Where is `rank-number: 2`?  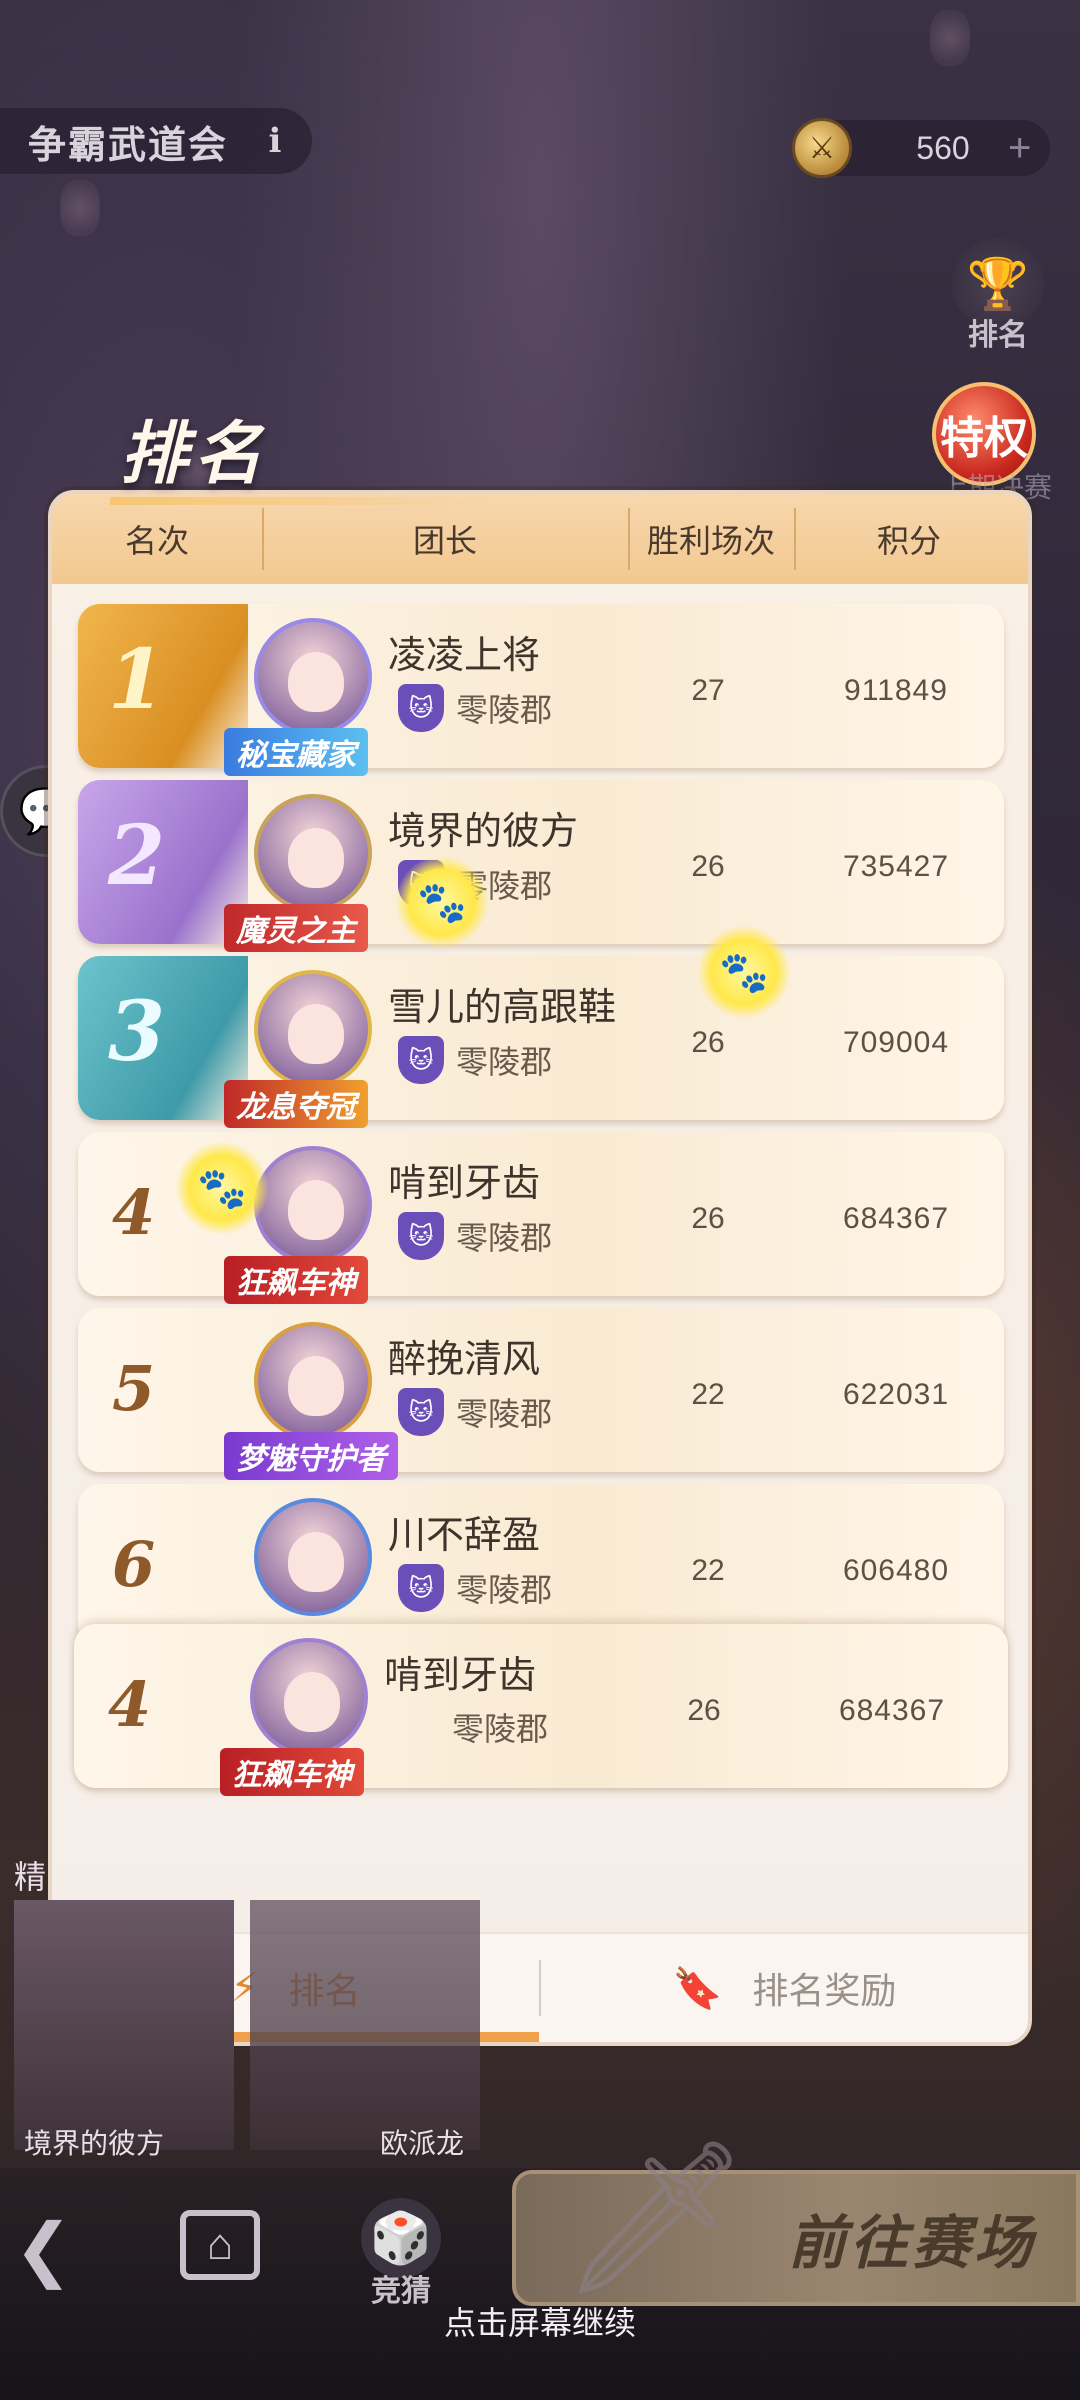 rank-number: 2 is located at coordinates (137, 856).